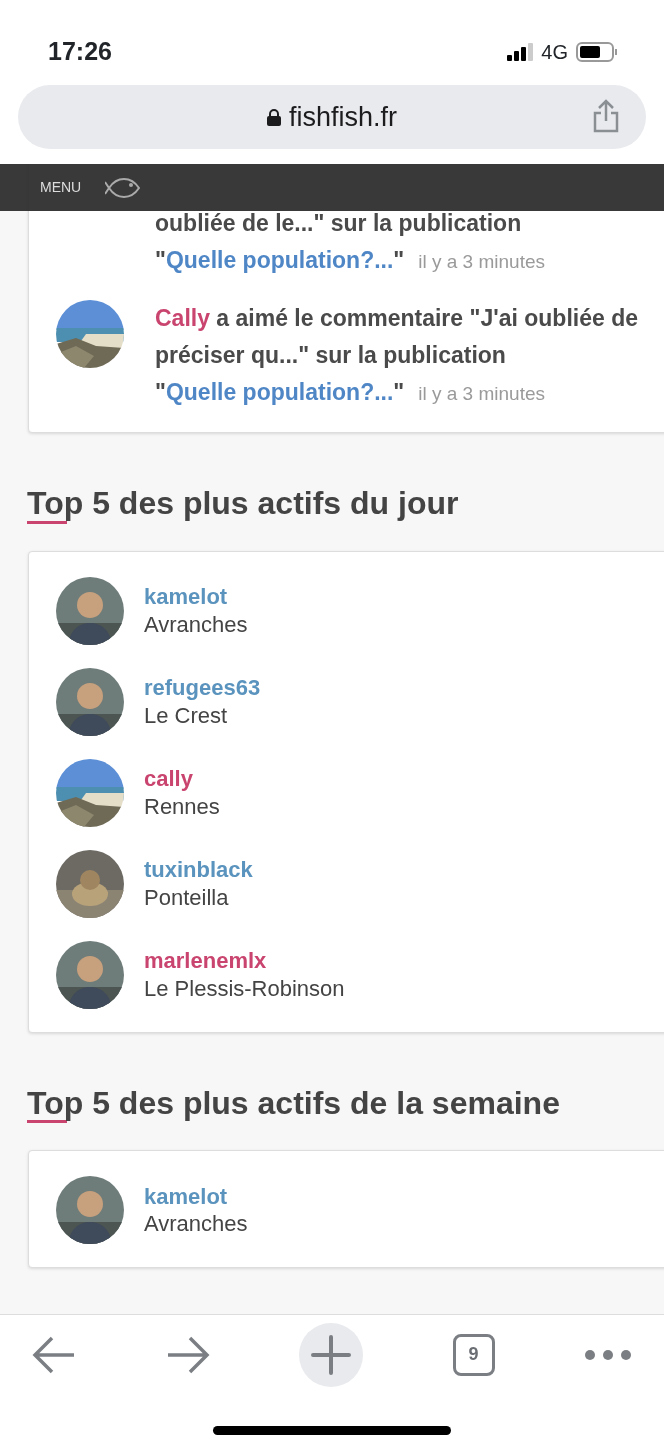 The height and width of the screenshot is (1438, 664). Describe the element at coordinates (243, 503) in the screenshot. I see `section-heading: Top 5 des plus actifs du jour` at that location.